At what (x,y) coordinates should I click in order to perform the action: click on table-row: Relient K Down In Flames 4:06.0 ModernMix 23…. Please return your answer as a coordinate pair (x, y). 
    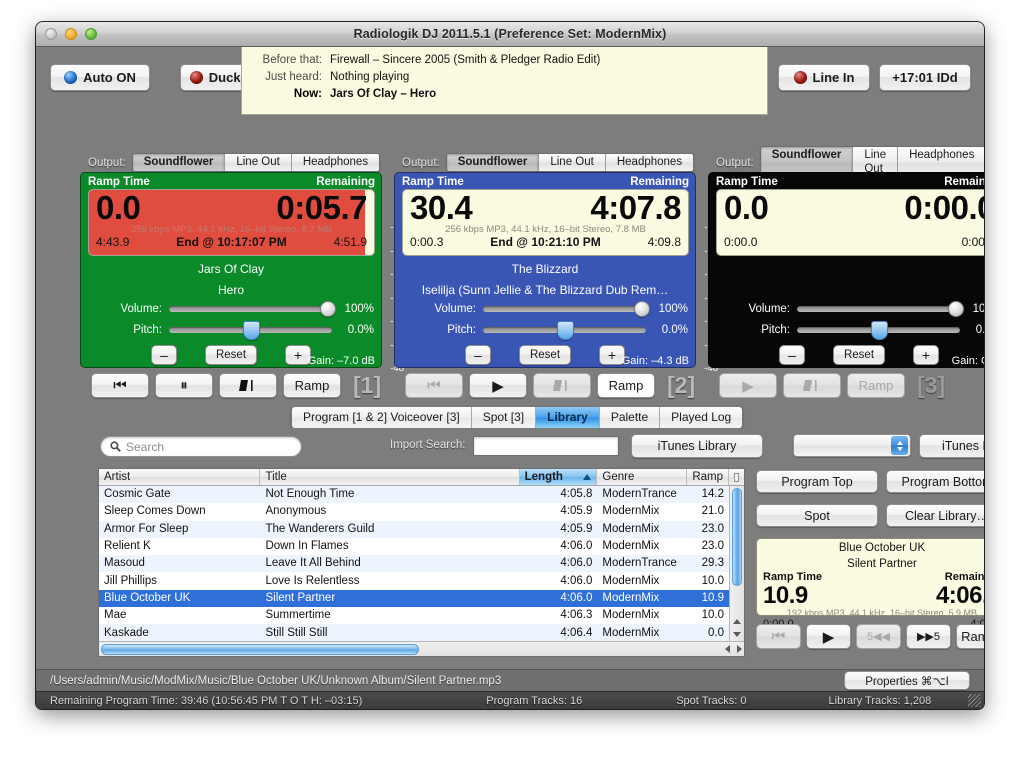
    Looking at the image, I should click on (414, 546).